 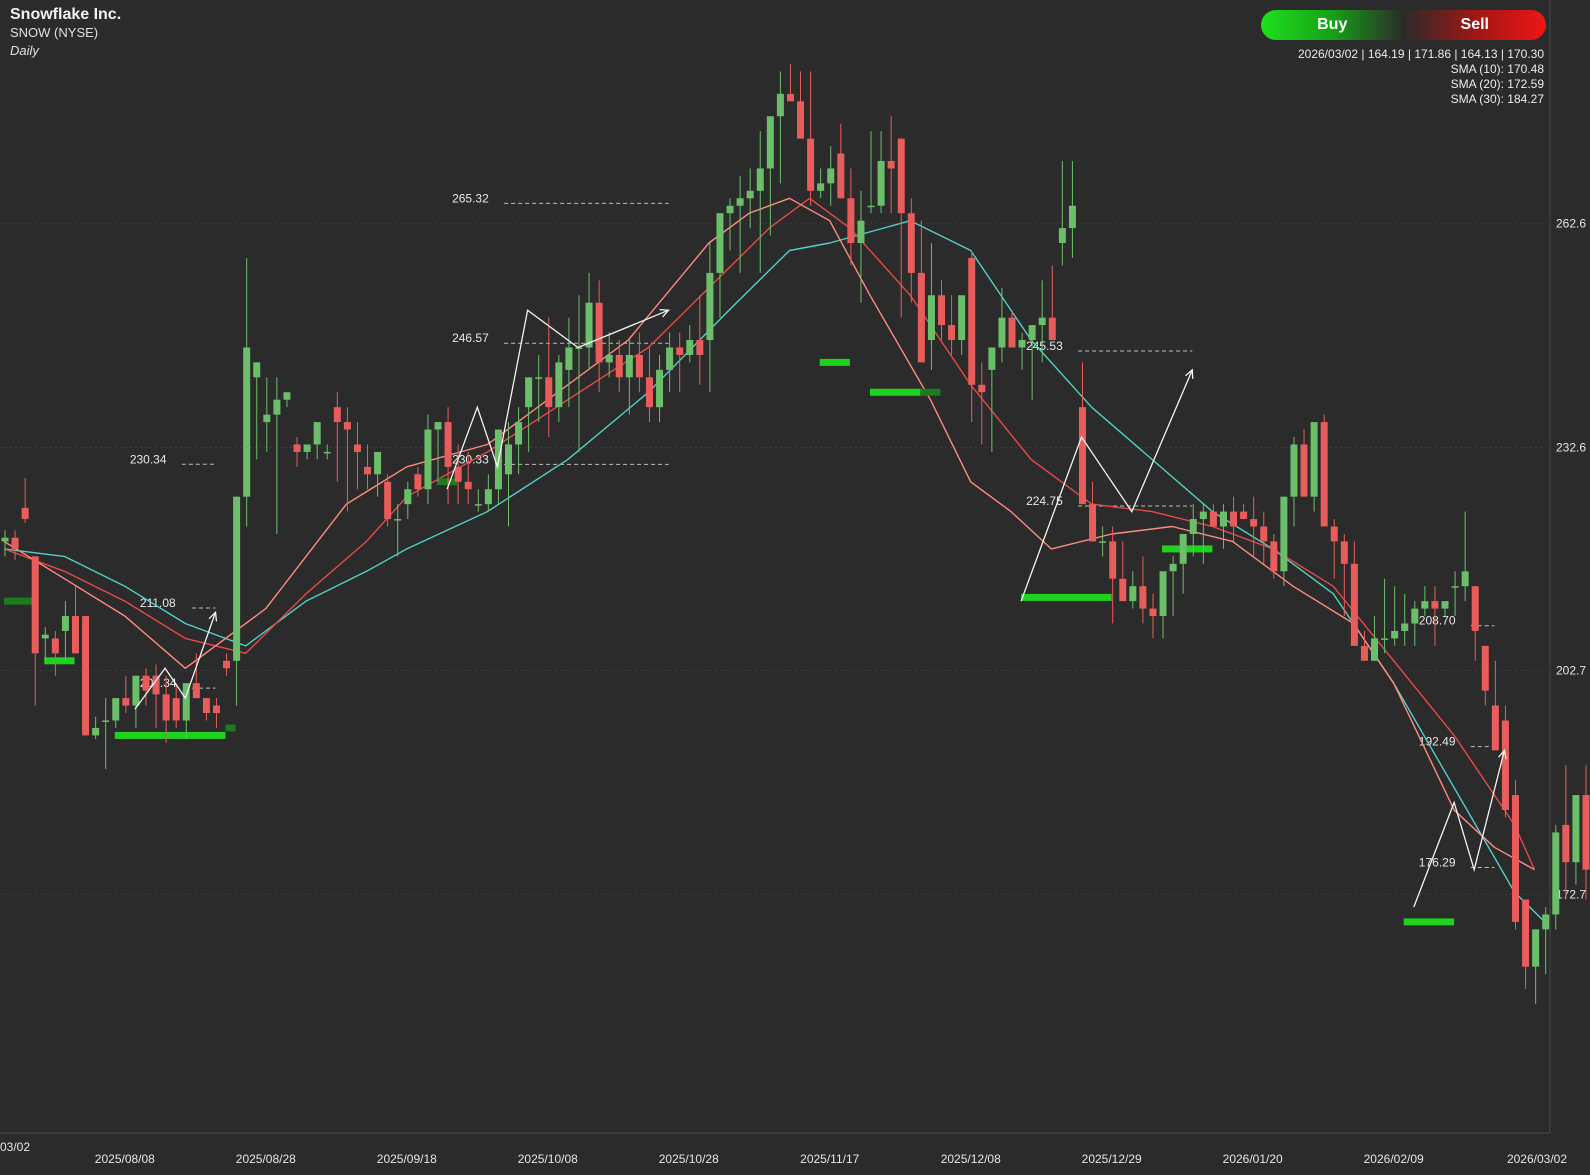 What do you see at coordinates (1394, 1159) in the screenshot?
I see `x-tick-label: 2026/02/09` at bounding box center [1394, 1159].